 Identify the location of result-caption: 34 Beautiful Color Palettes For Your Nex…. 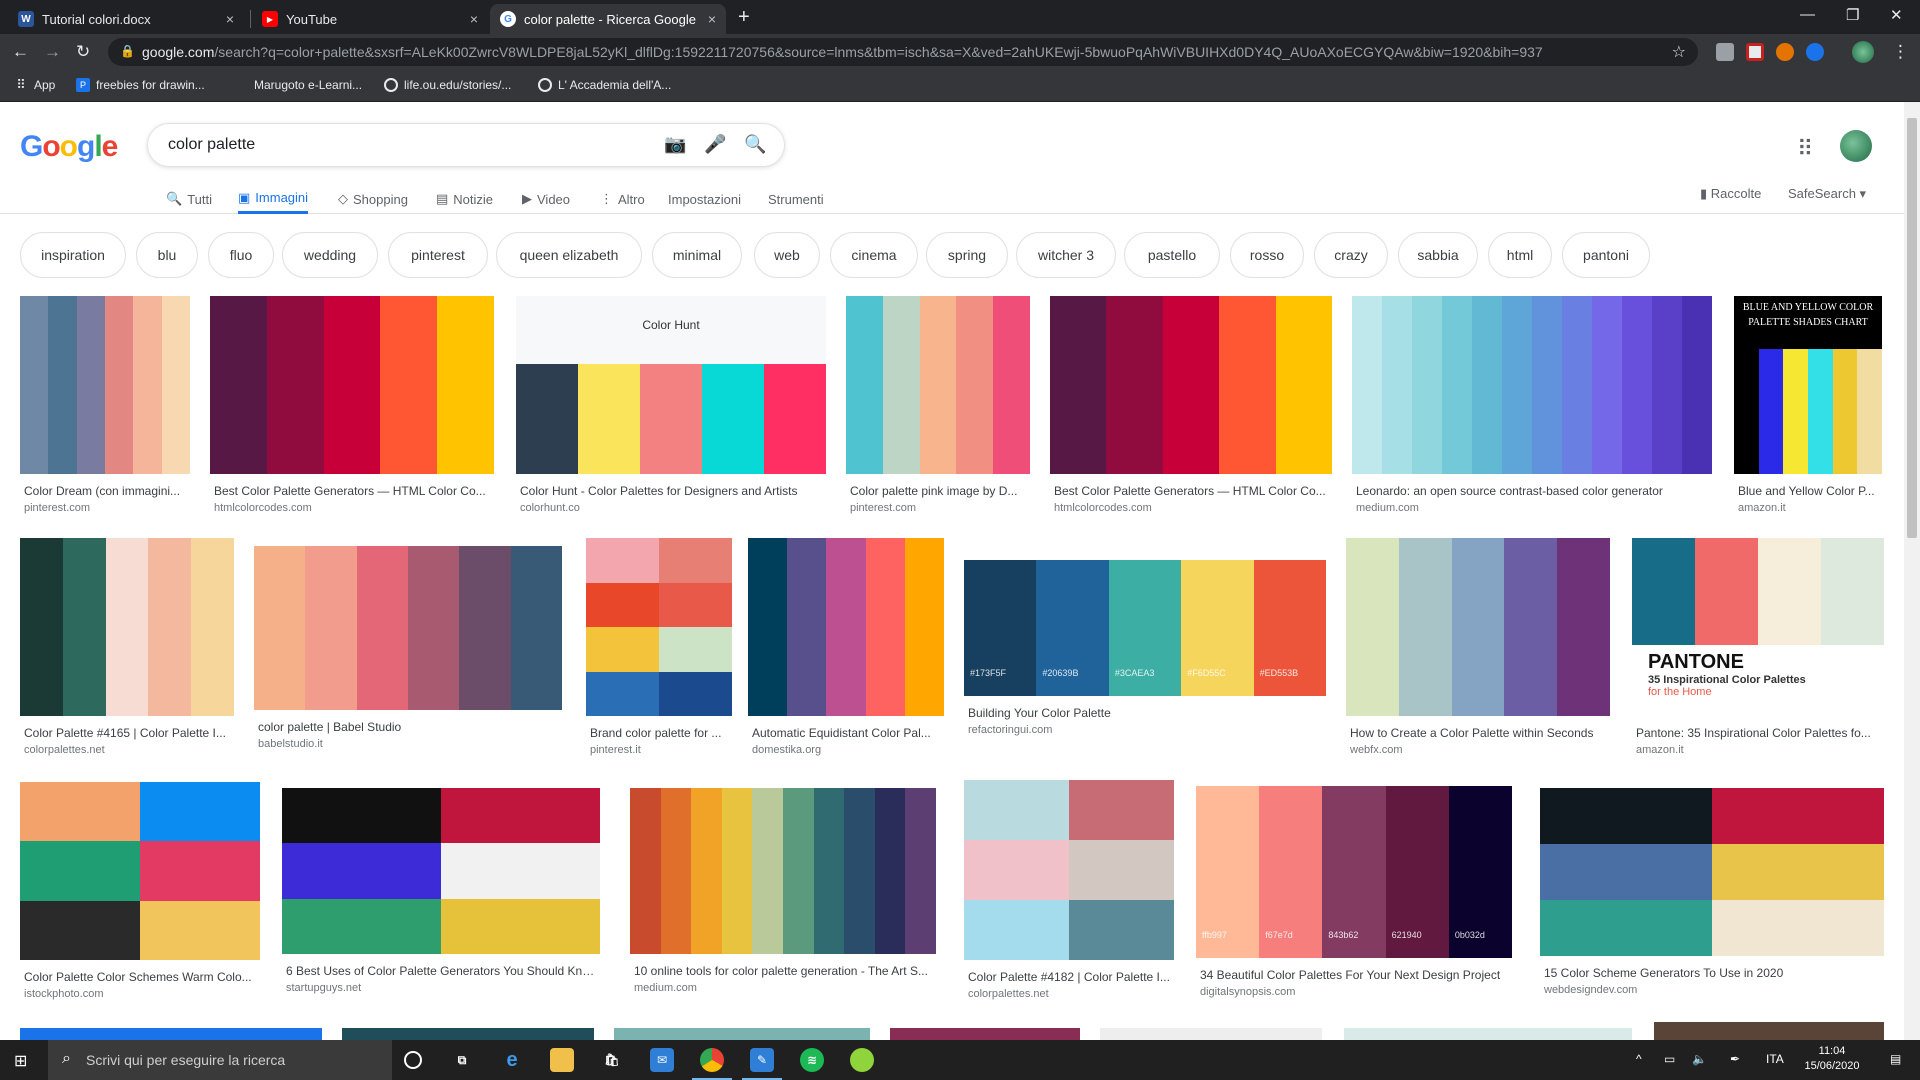
(1354, 975).